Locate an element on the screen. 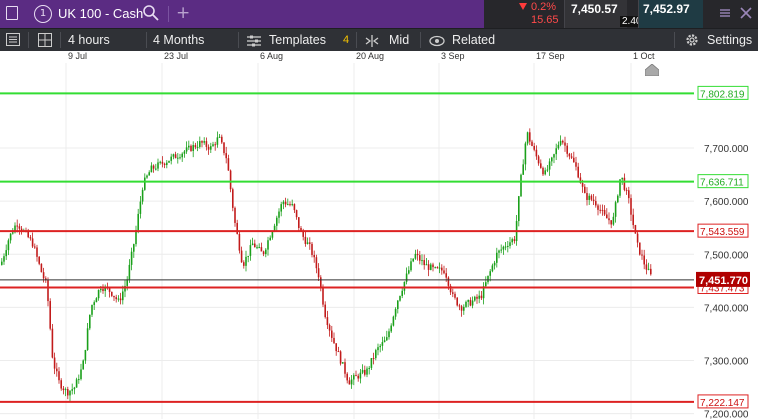 Image resolution: width=758 pixels, height=419 pixels. menu-icon is located at coordinates (13, 39).